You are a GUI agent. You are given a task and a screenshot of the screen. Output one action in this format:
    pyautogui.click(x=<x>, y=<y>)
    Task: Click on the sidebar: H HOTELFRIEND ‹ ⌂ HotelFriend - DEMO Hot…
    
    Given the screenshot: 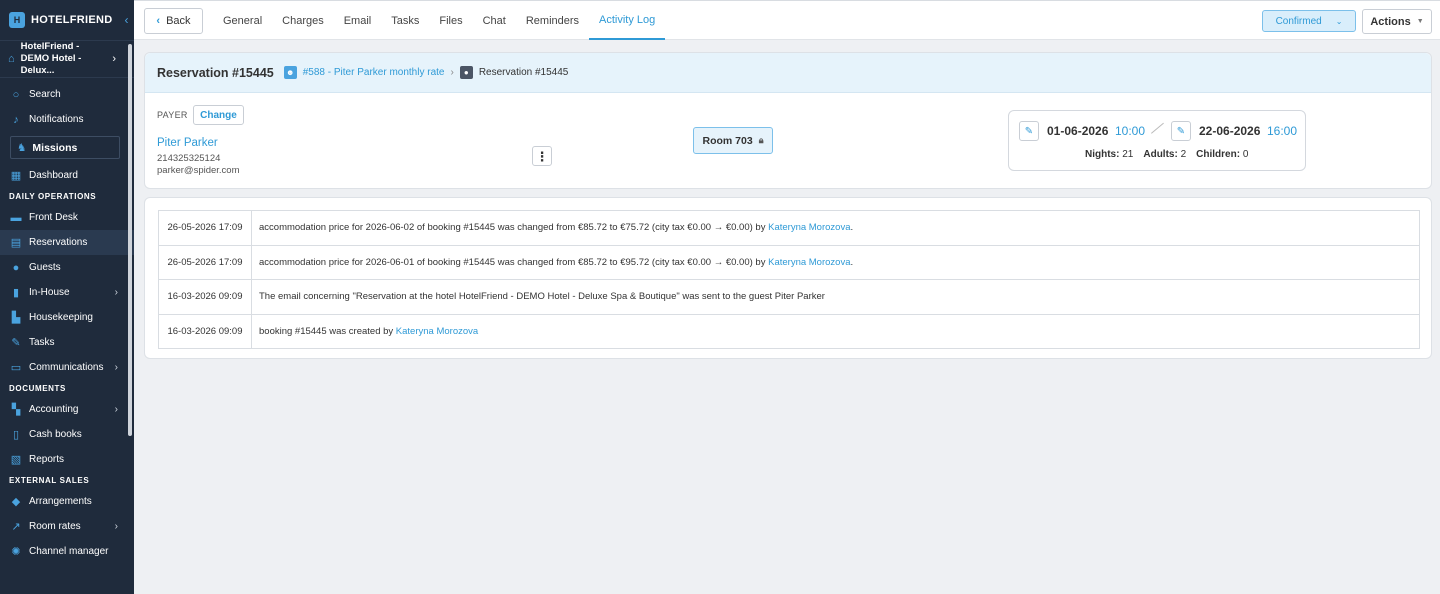 What is the action you would take?
    pyautogui.click(x=67, y=297)
    